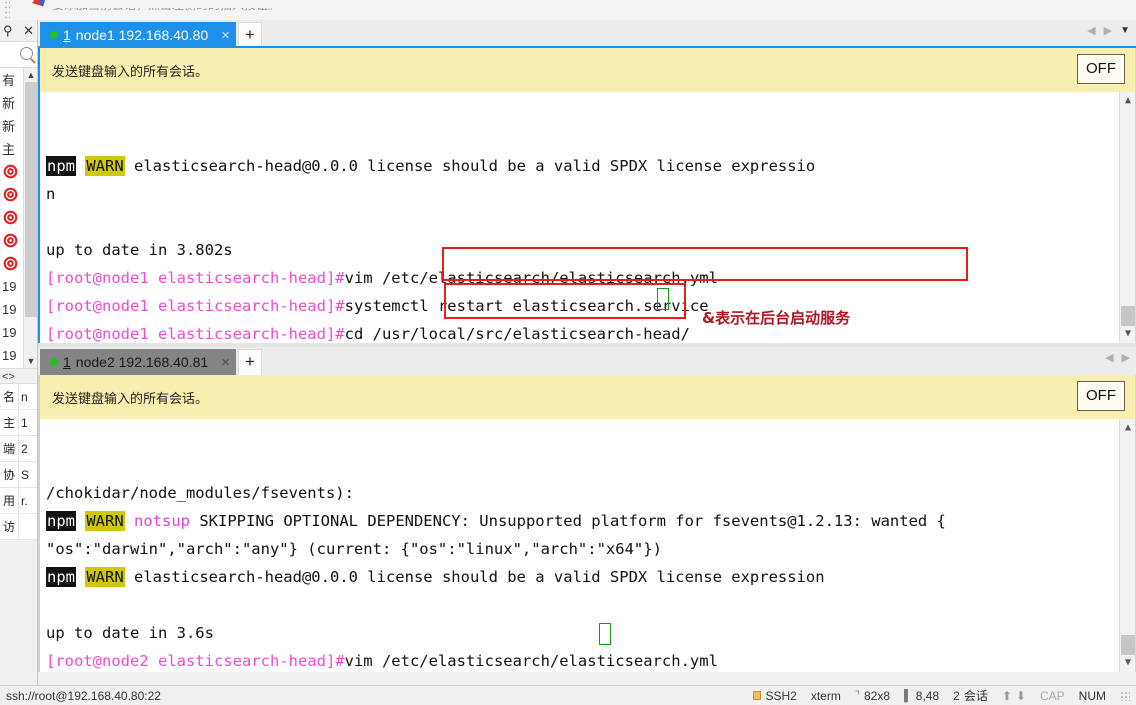 The height and width of the screenshot is (705, 1136). What do you see at coordinates (757, 695) in the screenshot?
I see `lock-icon` at bounding box center [757, 695].